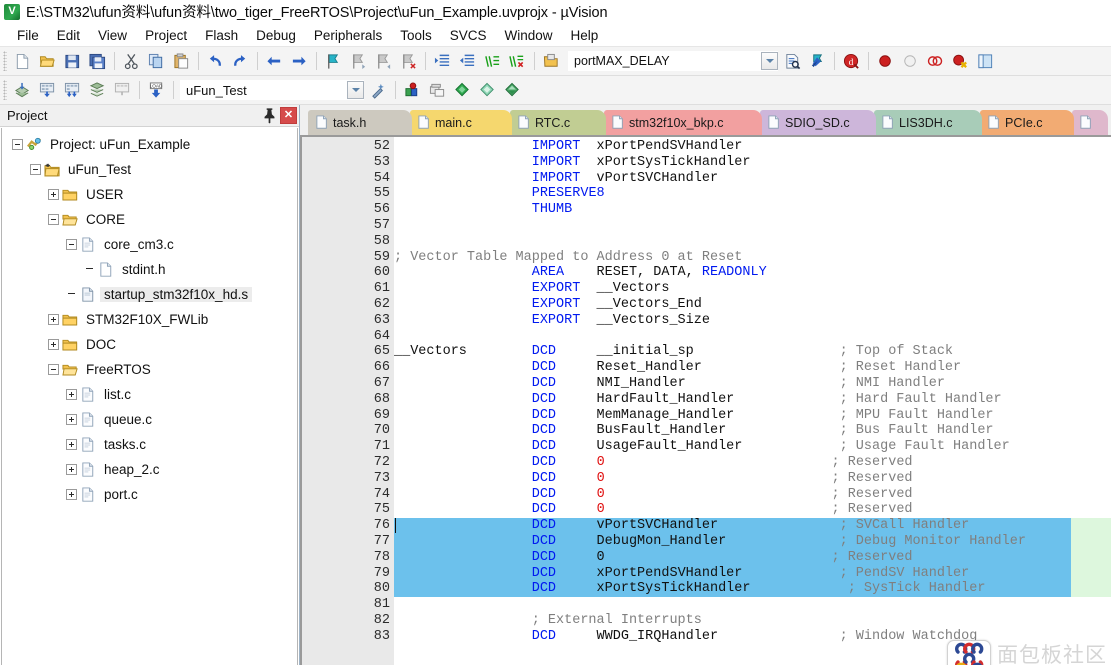 The width and height of the screenshot is (1111, 665). Describe the element at coordinates (149, 269) in the screenshot. I see `tree-item-stdint.h: stdint.h` at that location.